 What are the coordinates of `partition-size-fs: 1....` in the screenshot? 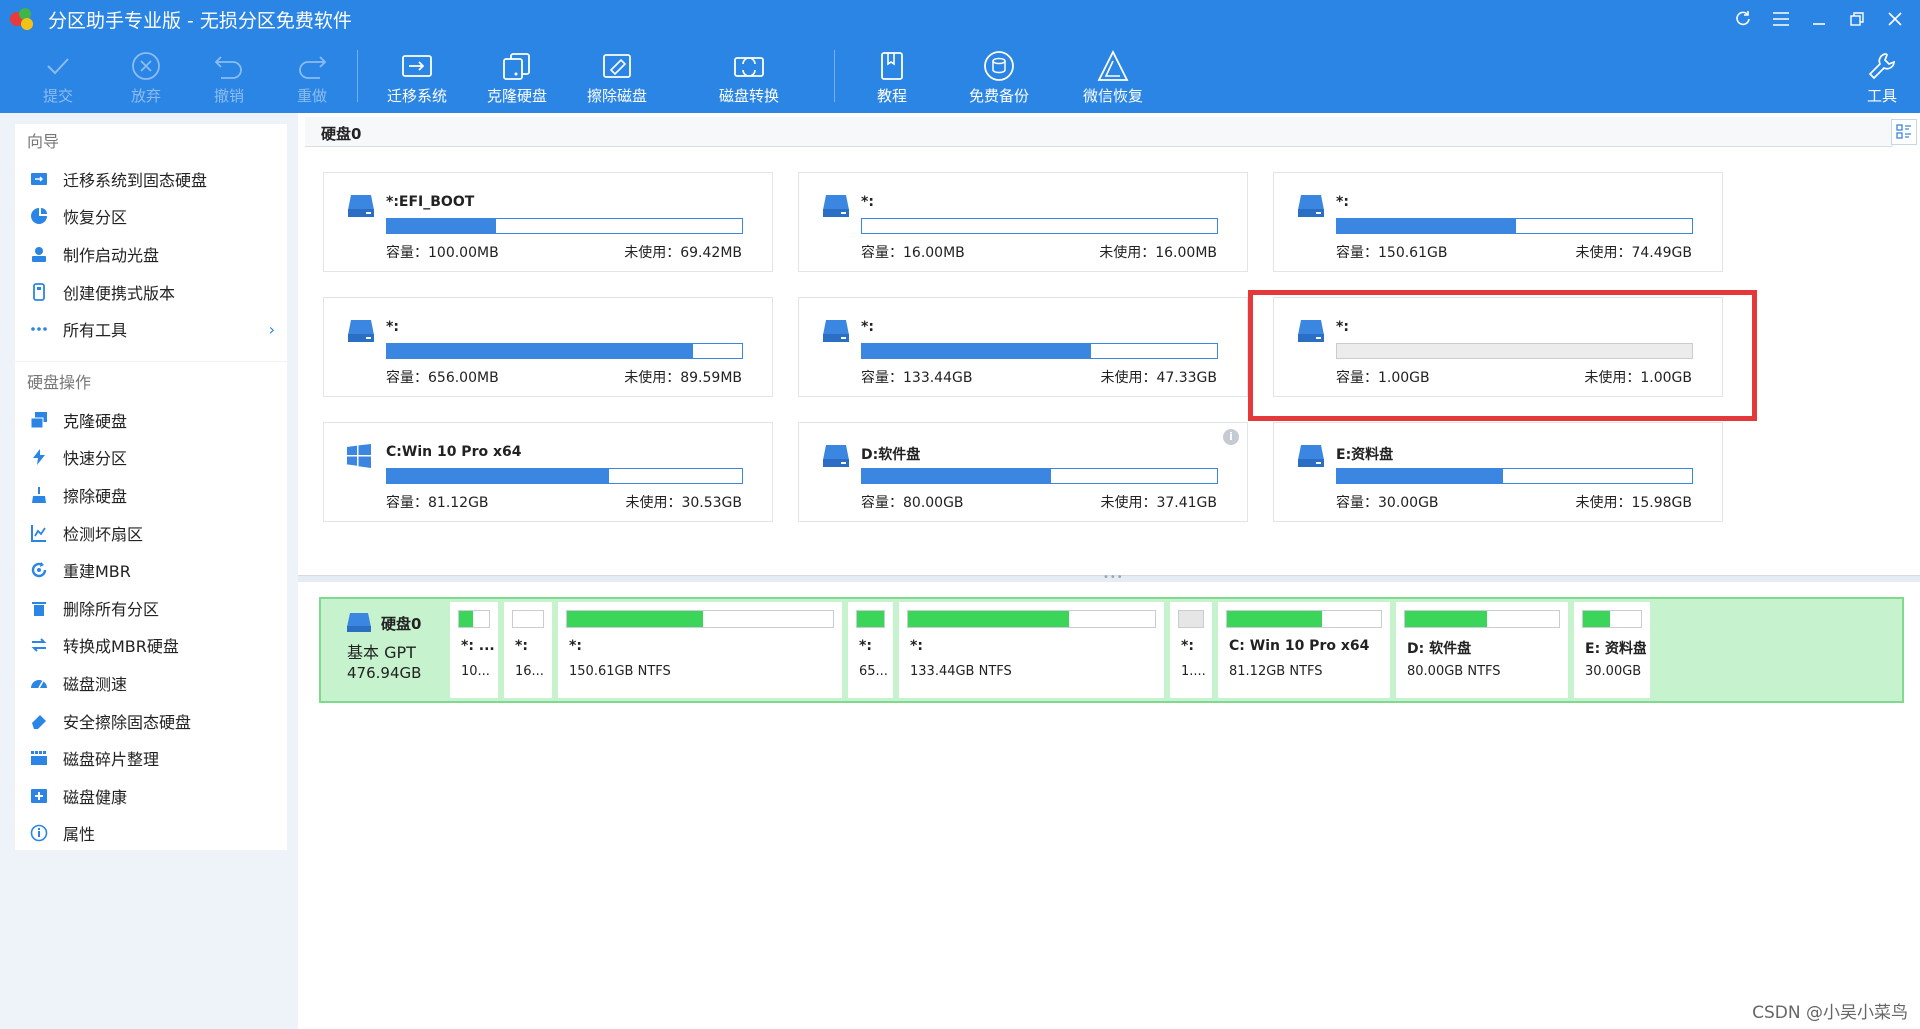 It's located at (1193, 671).